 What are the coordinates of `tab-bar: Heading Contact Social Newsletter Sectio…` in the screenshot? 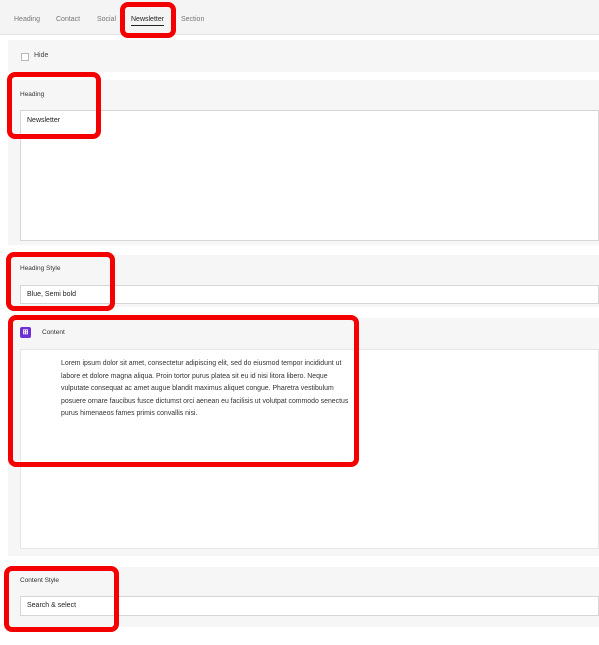 It's located at (299, 17).